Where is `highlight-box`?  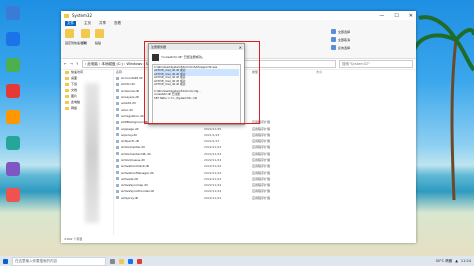 highlight-box is located at coordinates (202, 82).